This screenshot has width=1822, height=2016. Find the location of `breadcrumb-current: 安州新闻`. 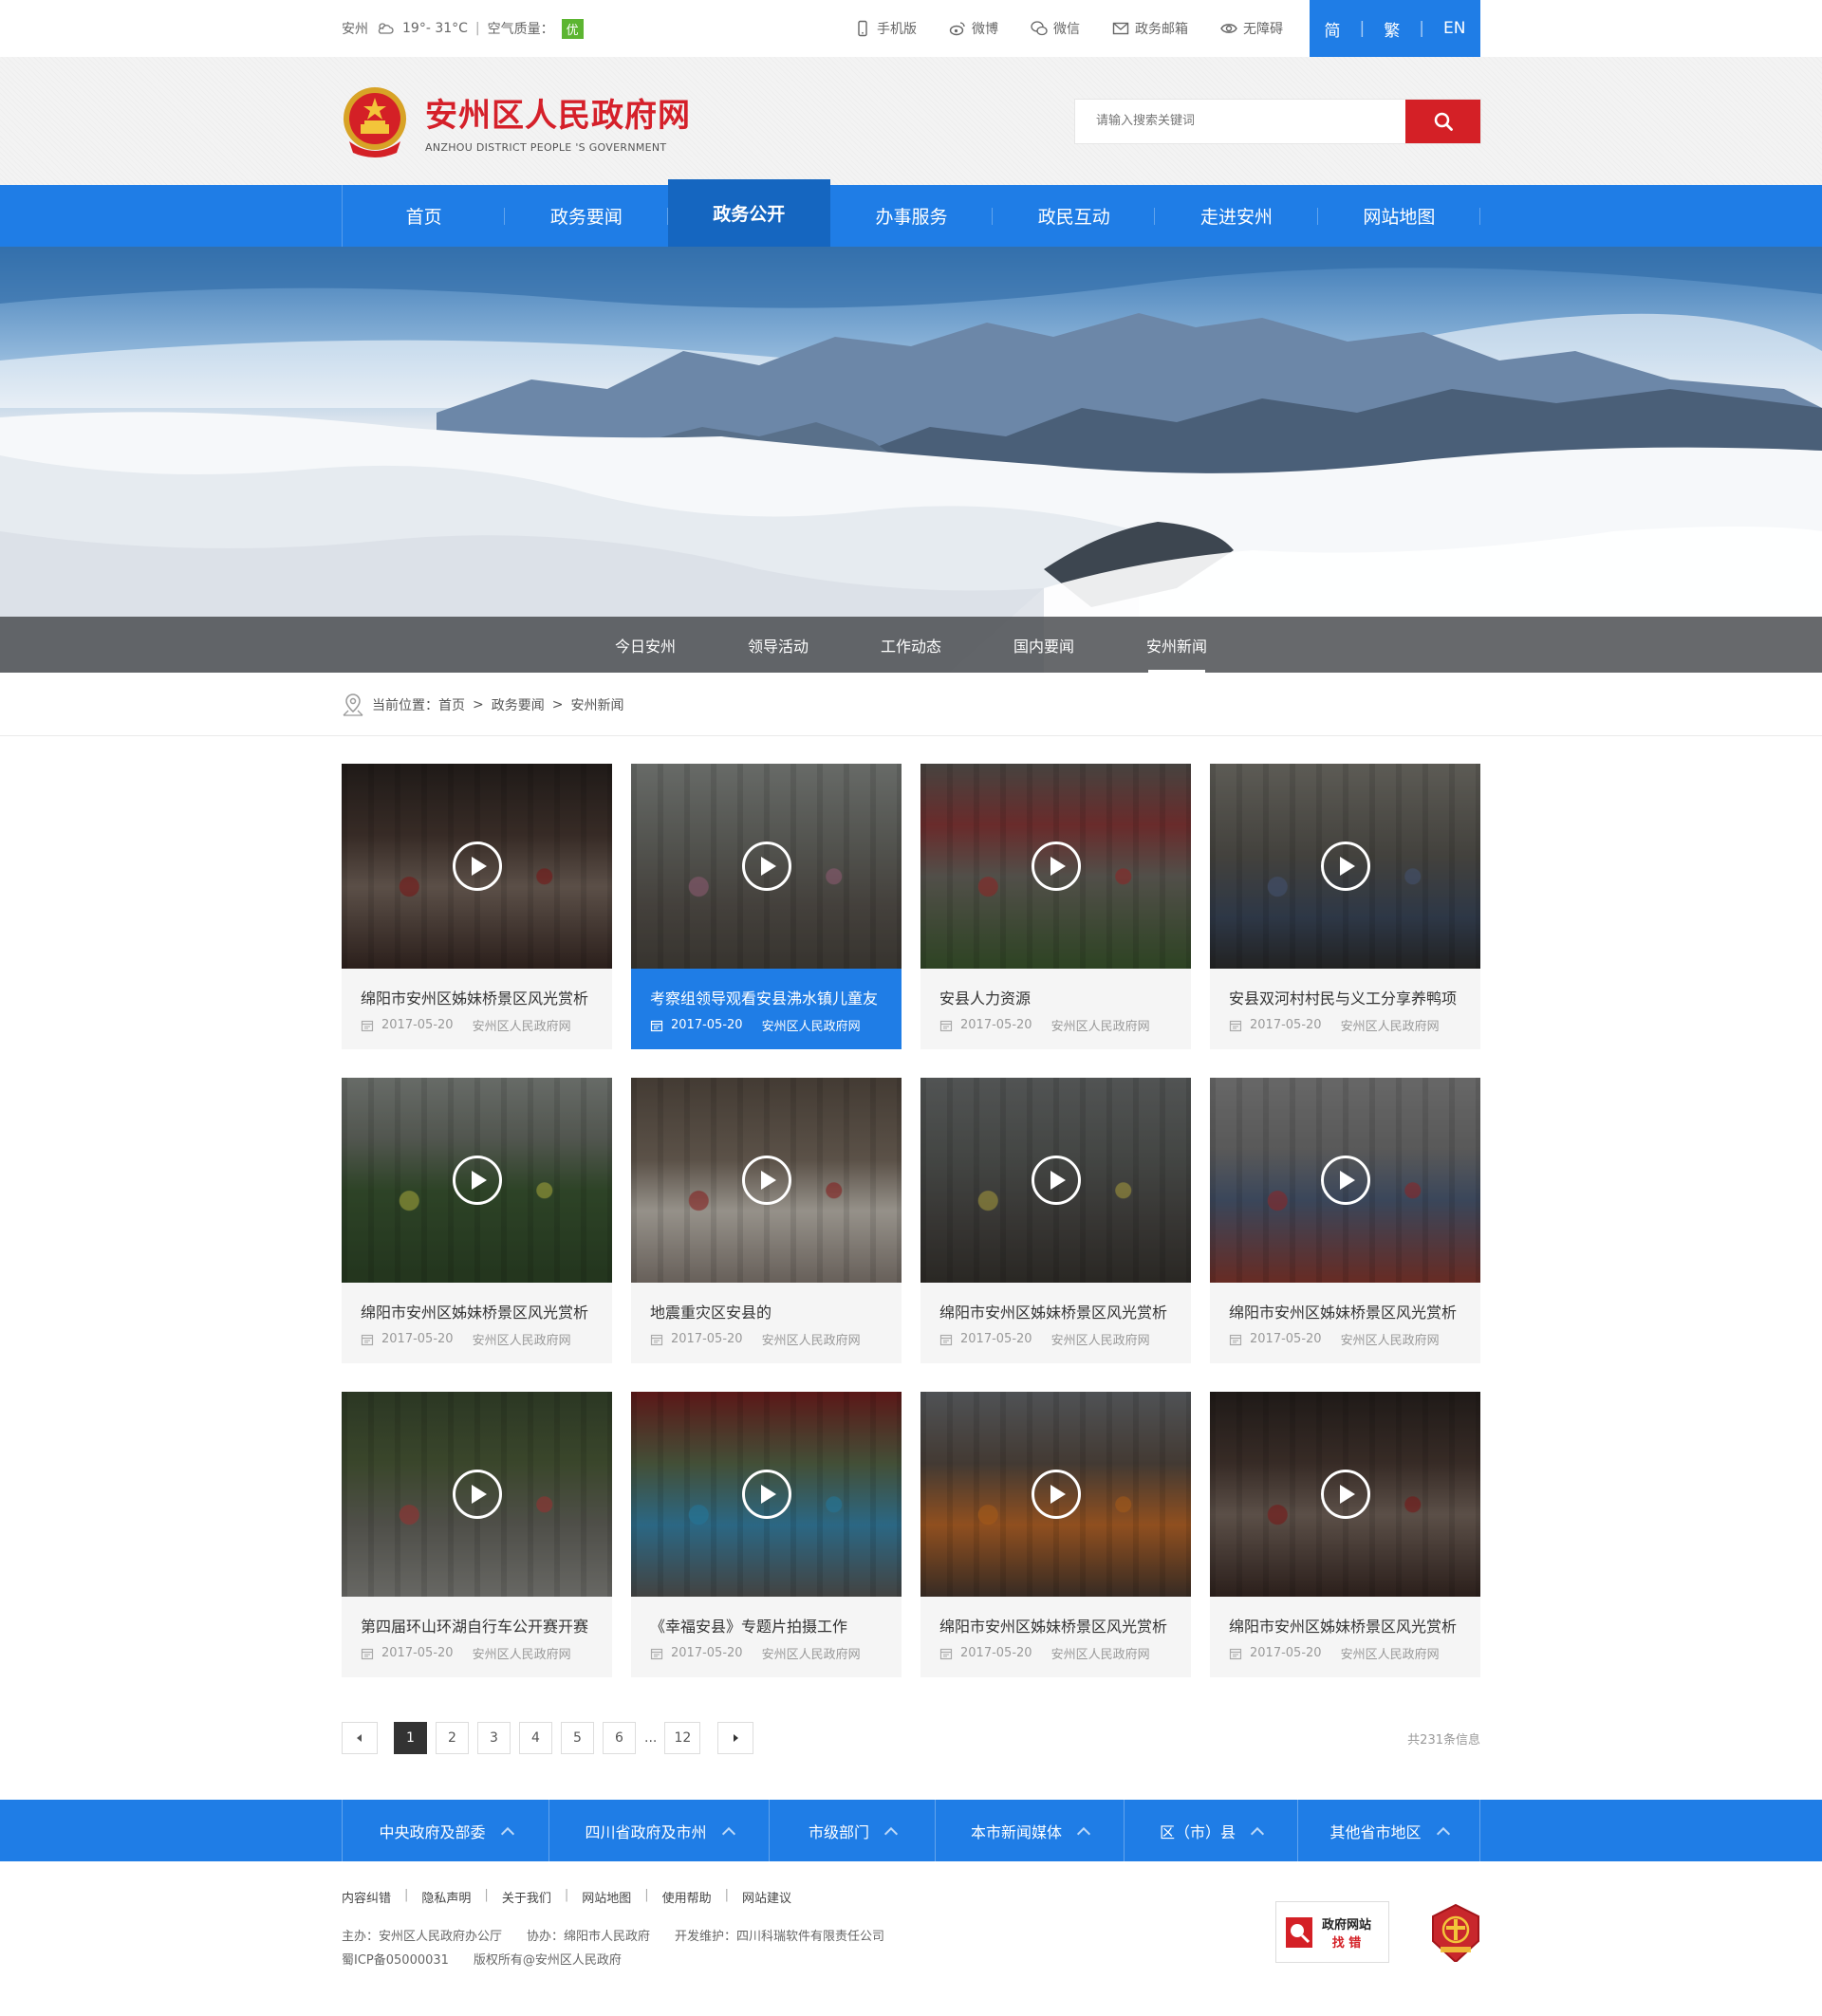

breadcrumb-current: 安州新闻 is located at coordinates (596, 704).